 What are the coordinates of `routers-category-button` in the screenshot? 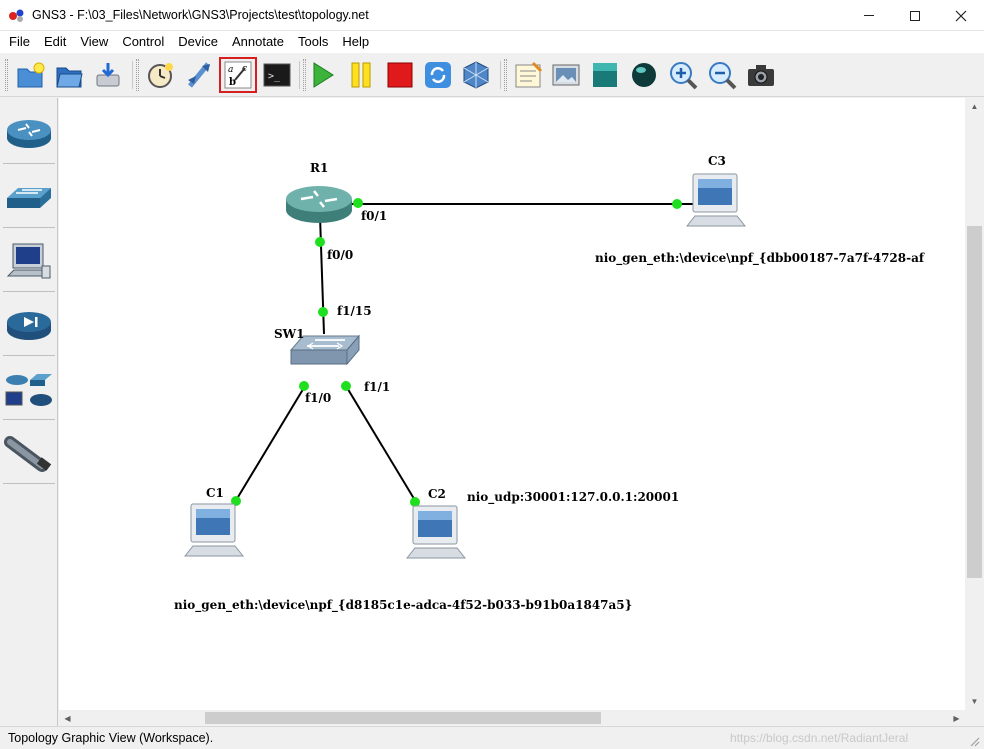 It's located at (29, 134).